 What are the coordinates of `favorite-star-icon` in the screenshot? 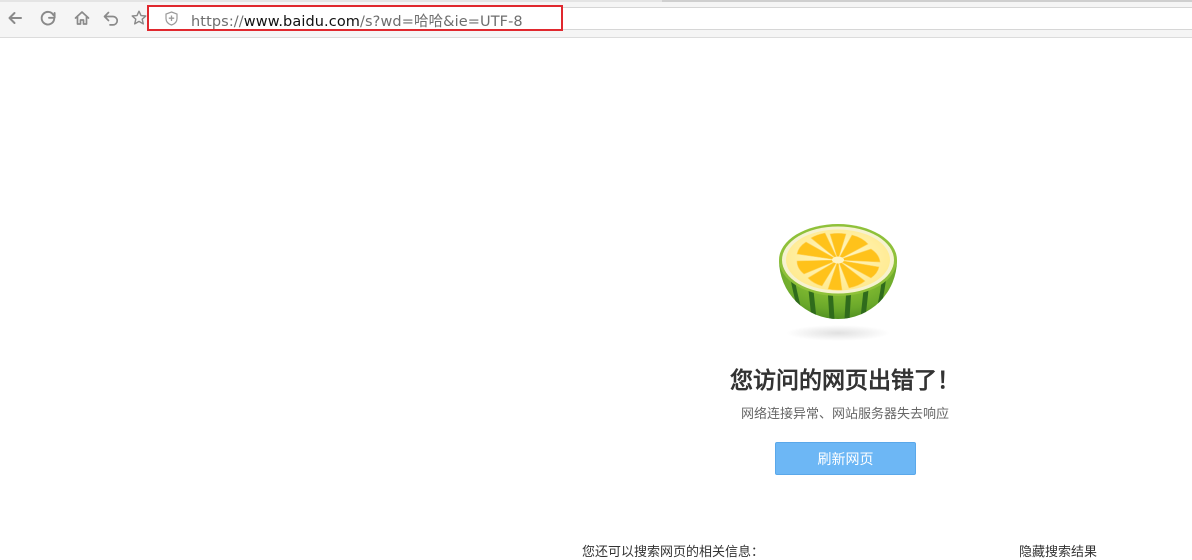 It's located at (139, 17).